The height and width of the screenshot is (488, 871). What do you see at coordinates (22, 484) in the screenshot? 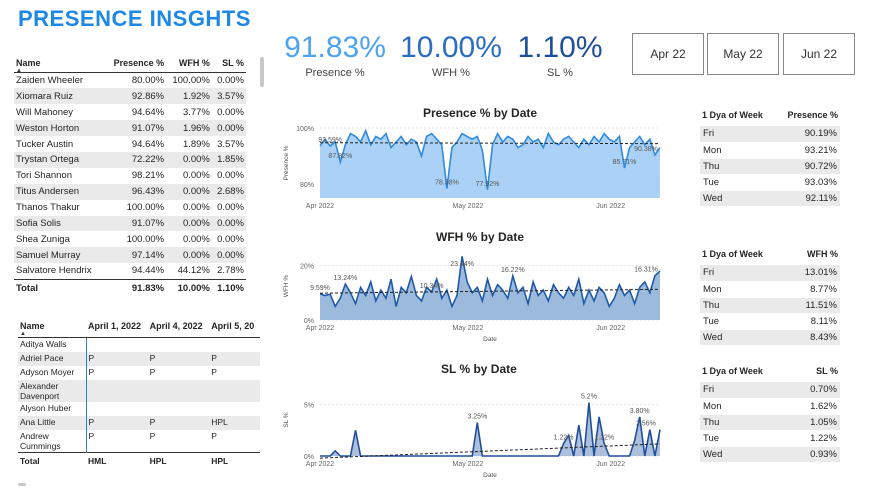
I see `attendance-table-scrollbar` at bounding box center [22, 484].